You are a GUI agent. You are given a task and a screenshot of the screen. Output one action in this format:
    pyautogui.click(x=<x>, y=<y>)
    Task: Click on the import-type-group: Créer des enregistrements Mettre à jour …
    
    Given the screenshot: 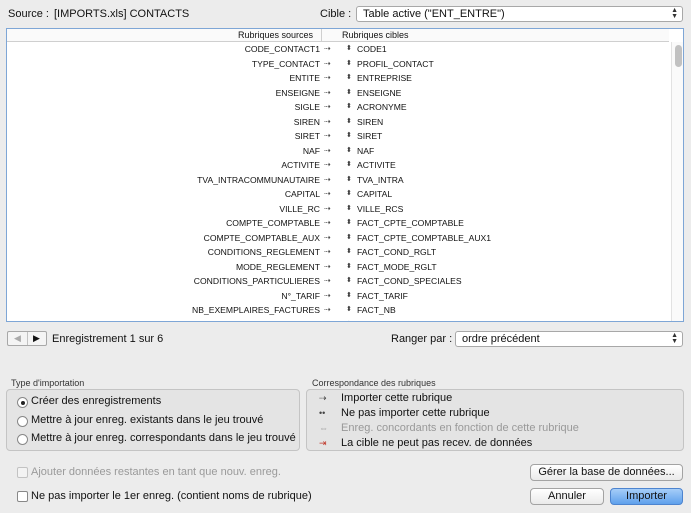 What is the action you would take?
    pyautogui.click(x=153, y=420)
    